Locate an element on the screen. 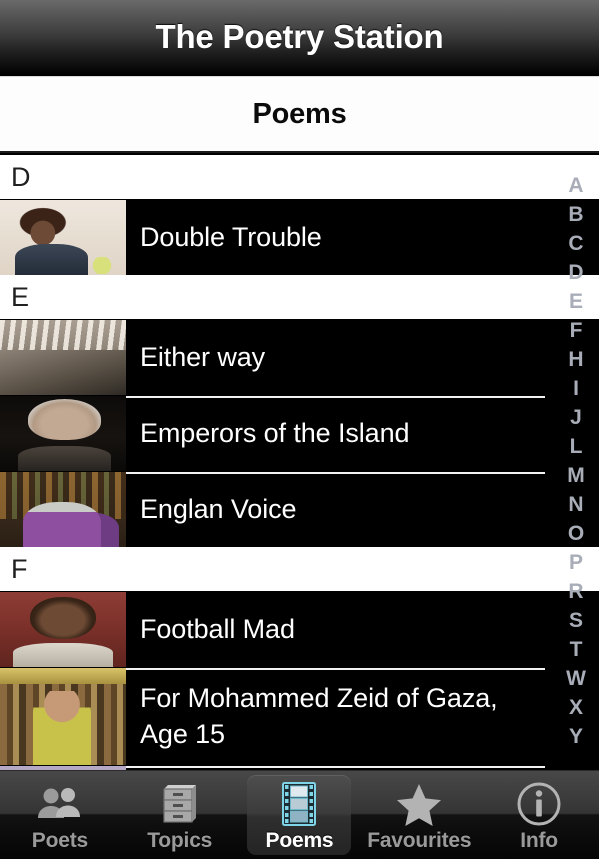  tab-poems: Poems is located at coordinates (300, 815).